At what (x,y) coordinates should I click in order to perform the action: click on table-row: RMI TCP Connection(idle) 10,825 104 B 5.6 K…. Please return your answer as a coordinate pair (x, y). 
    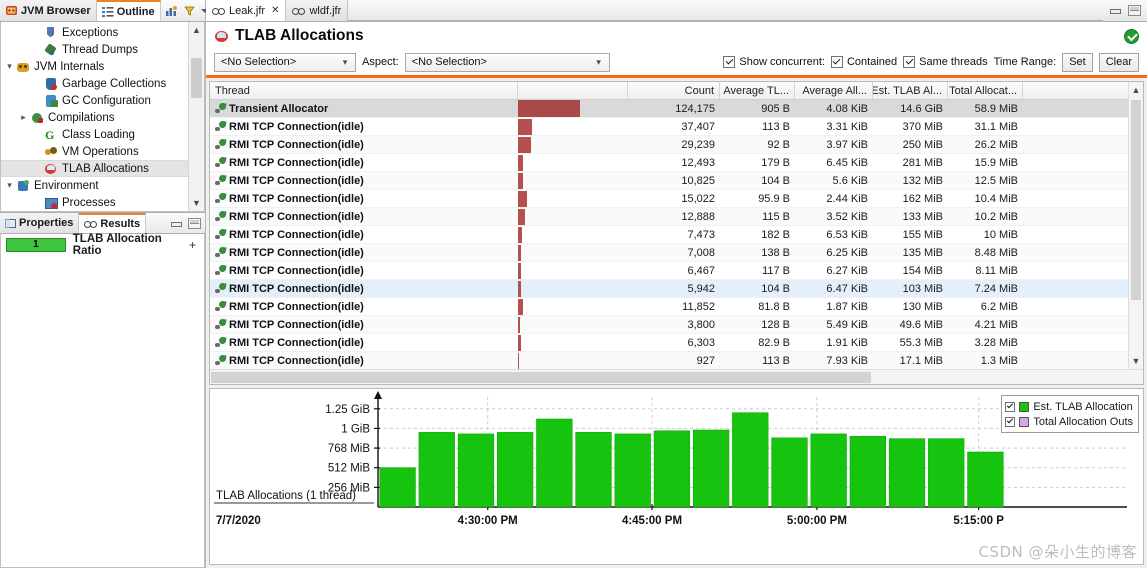
    Looking at the image, I should click on (676, 181).